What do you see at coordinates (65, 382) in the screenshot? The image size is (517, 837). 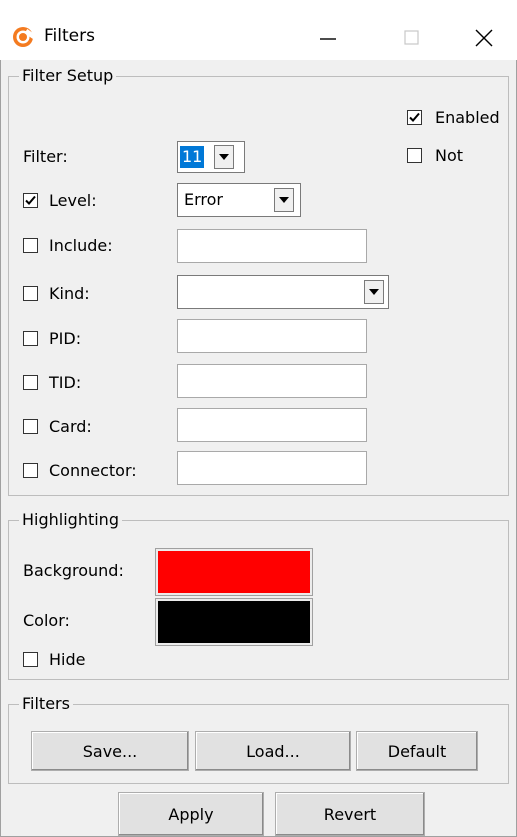 I see `tid-label: TID:` at bounding box center [65, 382].